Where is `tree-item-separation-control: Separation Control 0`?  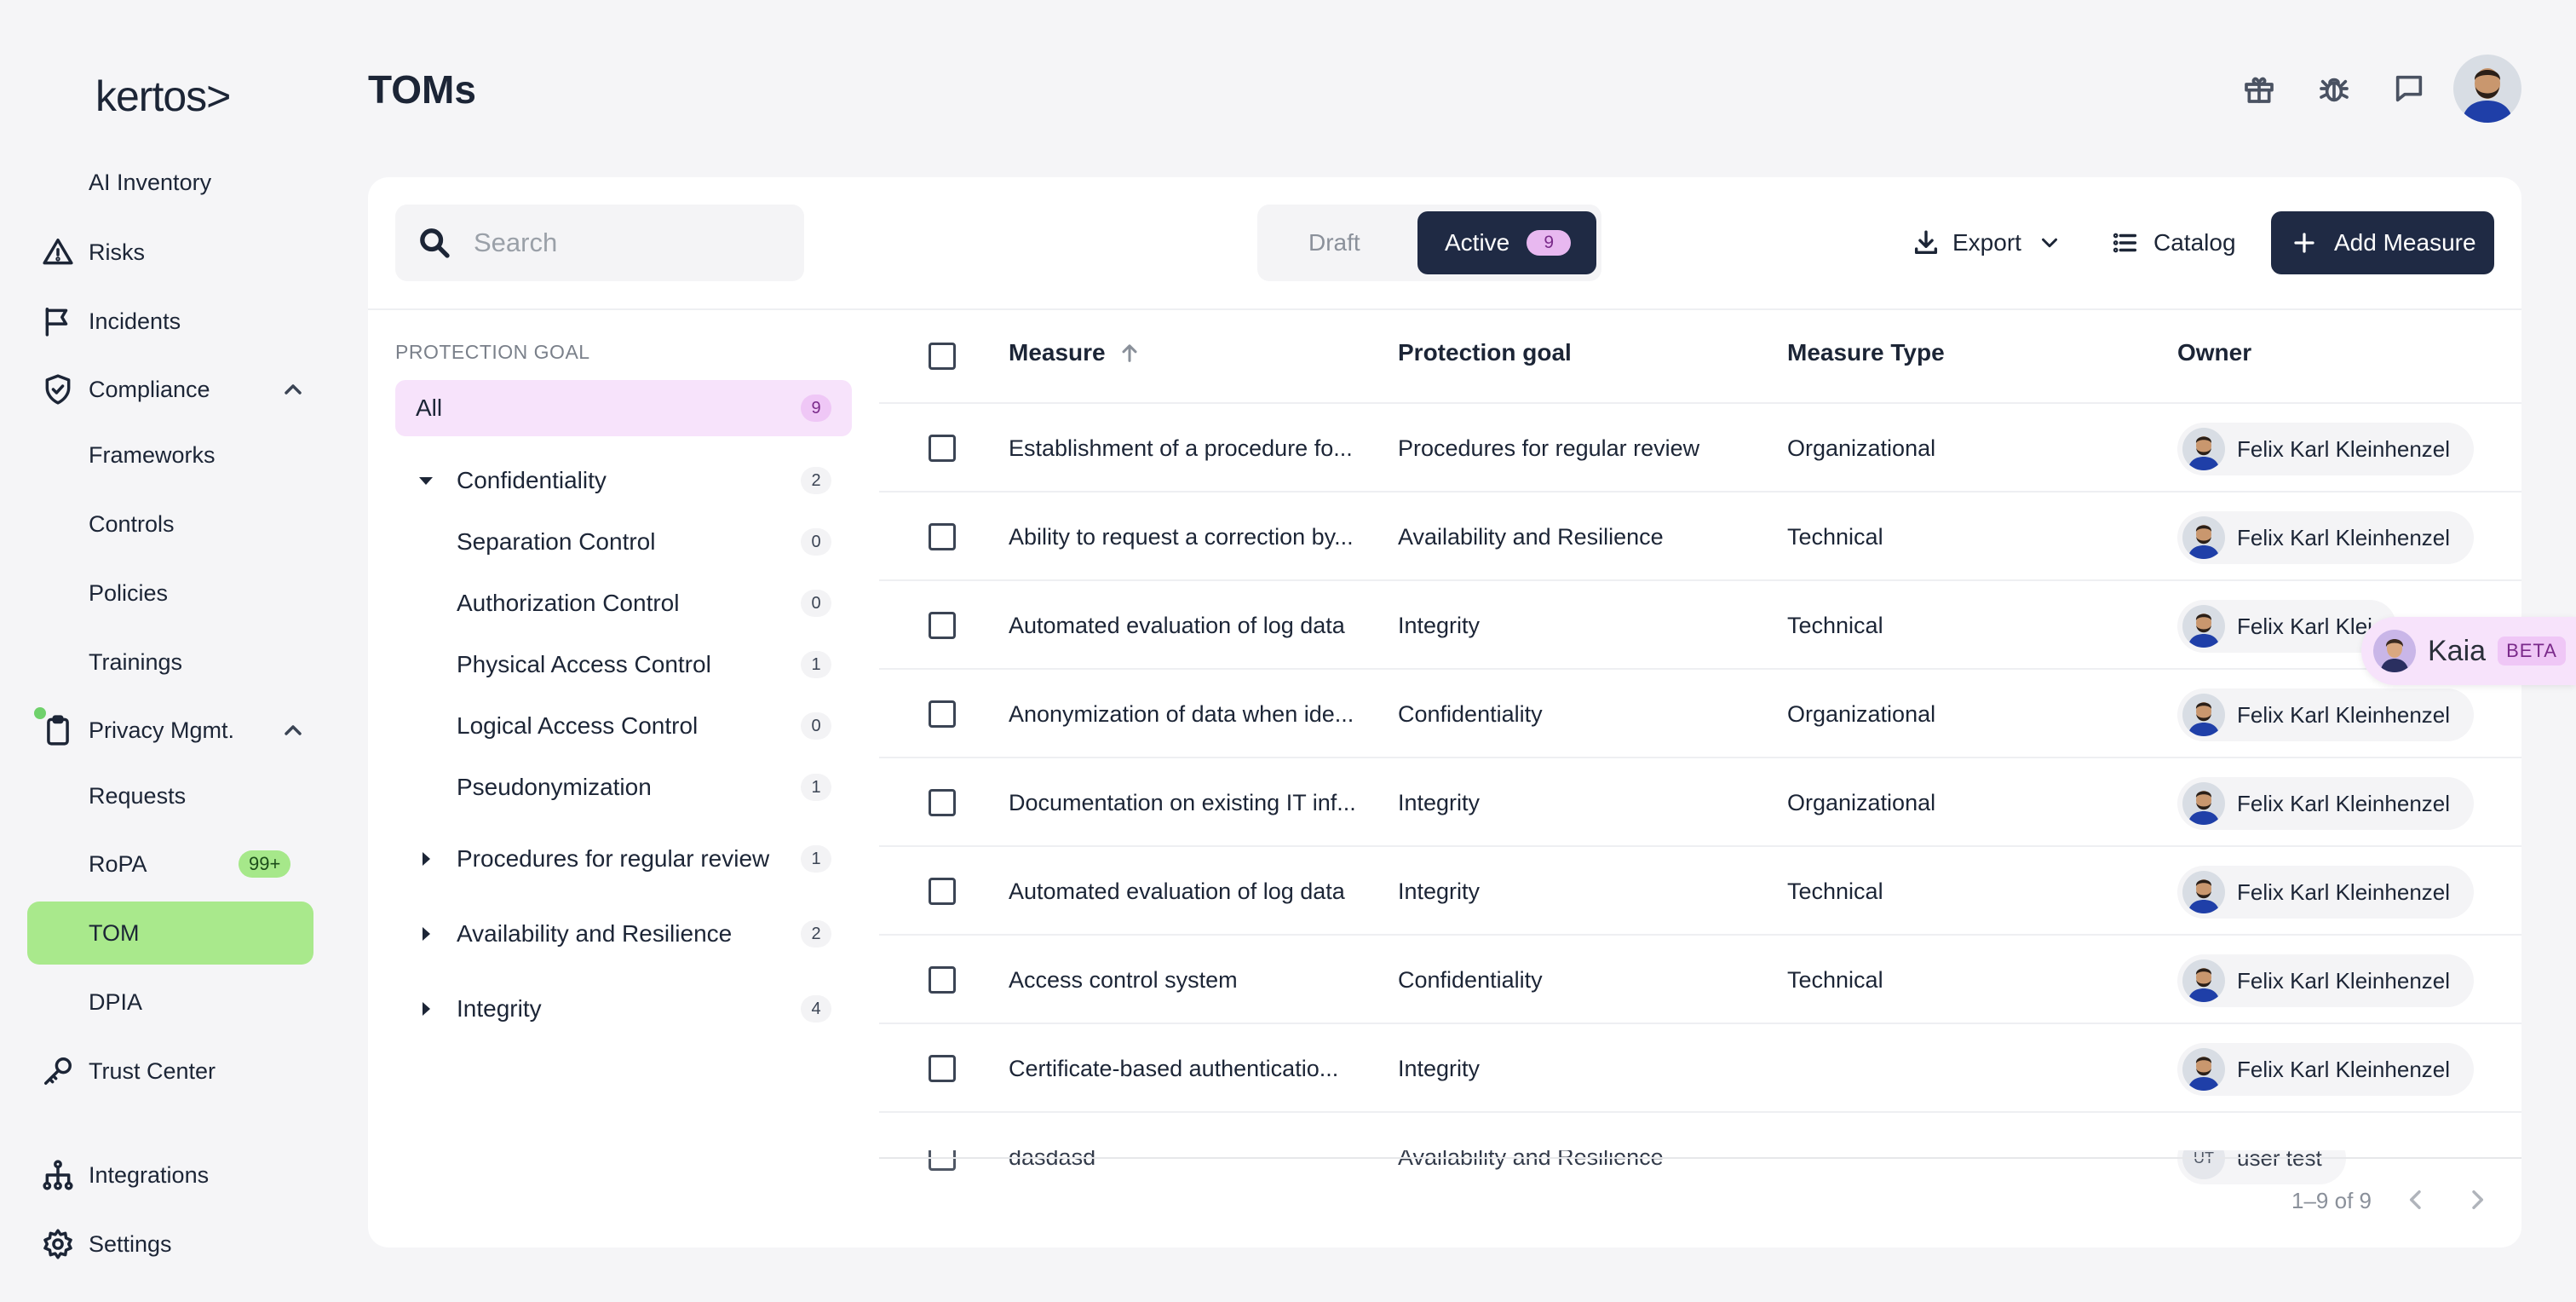
tree-item-separation-control: Separation Control 0 is located at coordinates (644, 542).